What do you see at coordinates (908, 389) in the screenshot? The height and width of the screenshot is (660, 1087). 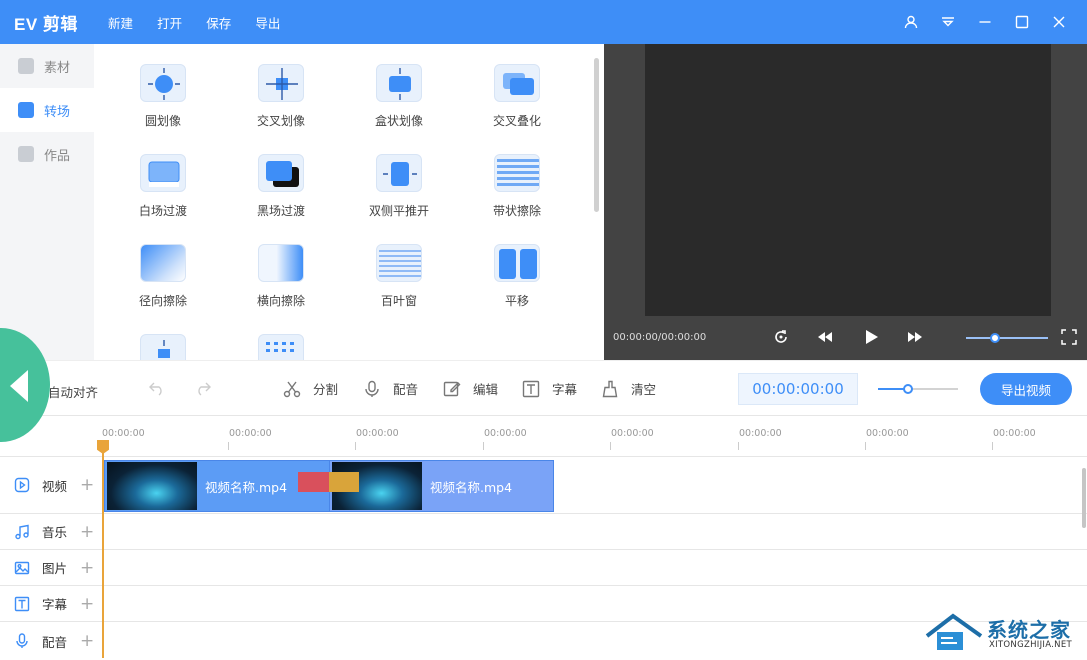 I see `zoom-knob` at bounding box center [908, 389].